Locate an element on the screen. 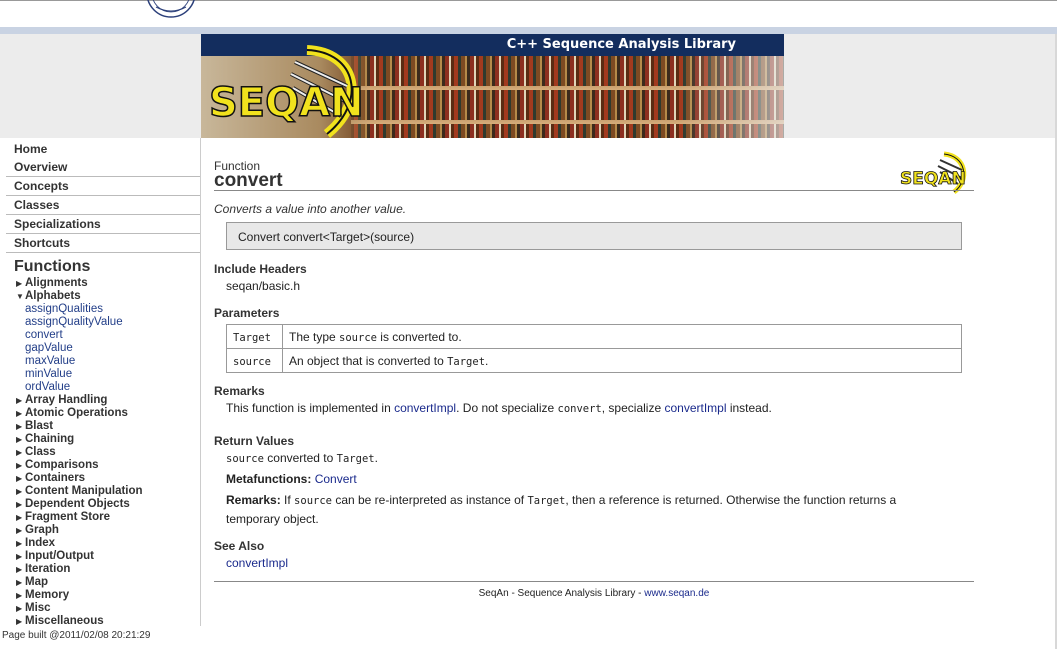 The image size is (1057, 649). return-values-text: source converted to Target. is located at coordinates (302, 458).